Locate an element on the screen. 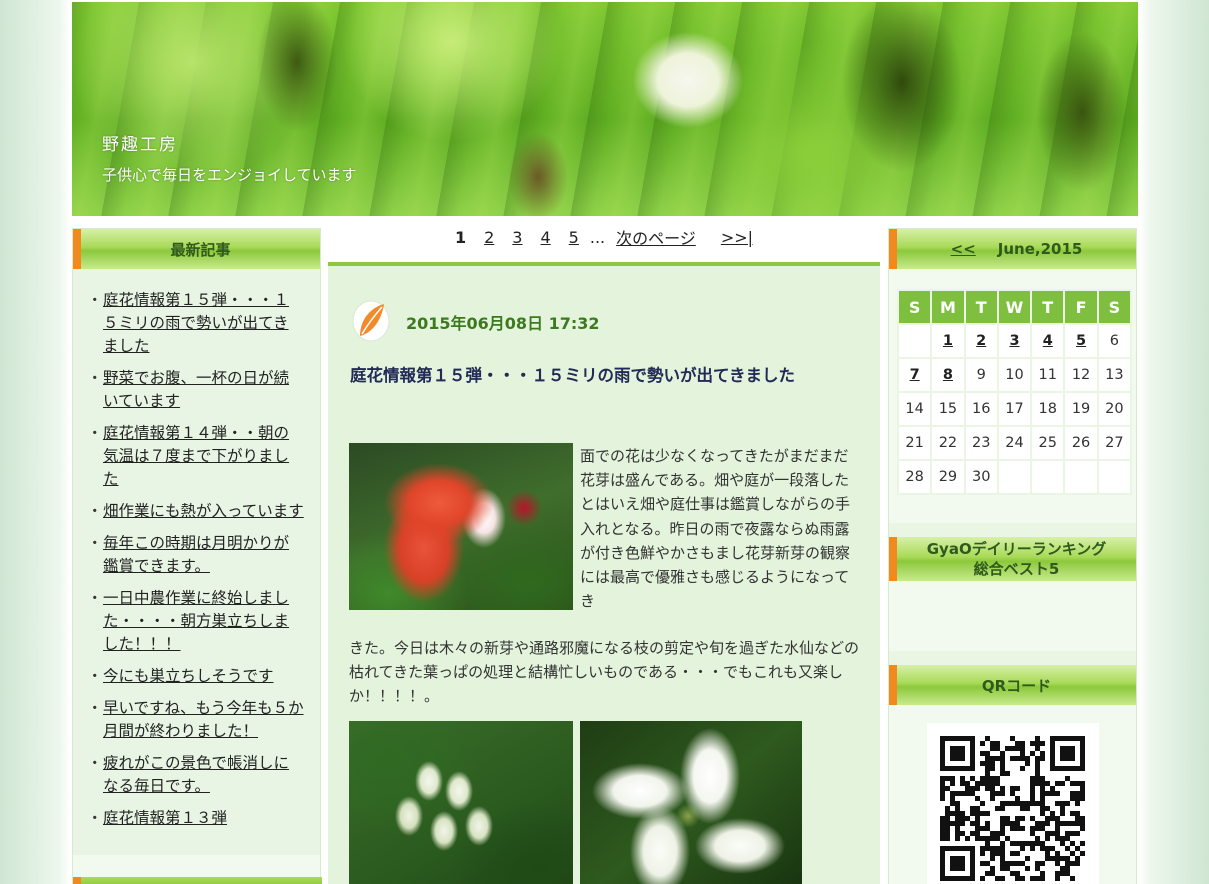  site-tagline: 子供心で毎日をエンジョイしています is located at coordinates (229, 175).